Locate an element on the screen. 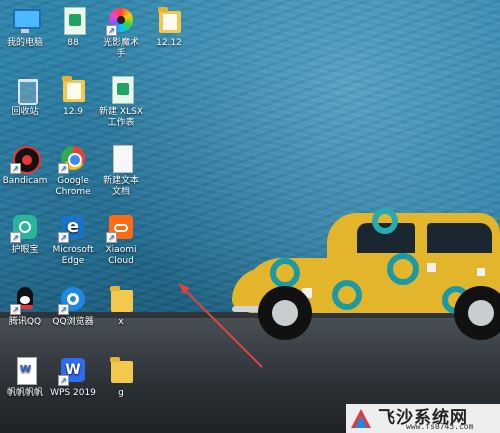 The height and width of the screenshot is (433, 500). icon-label: Xiaomi Cloud is located at coordinates (121, 255).